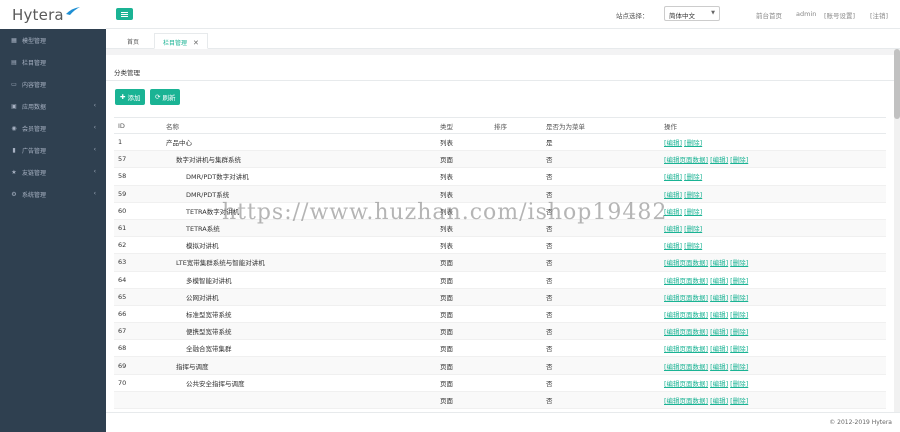 The image size is (900, 432). Describe the element at coordinates (53, 84) in the screenshot. I see `sidebar-item: ▭ 内容管理` at that location.